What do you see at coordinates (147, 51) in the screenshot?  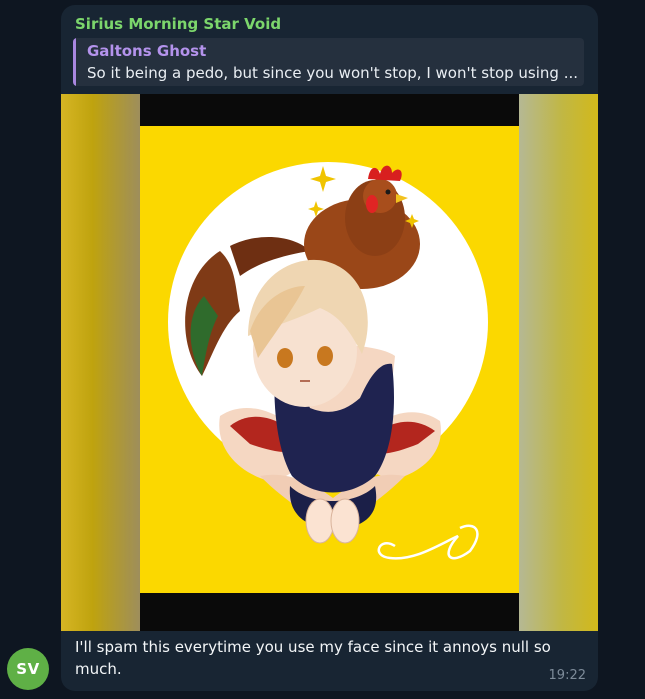 I see `reply-author: Galtons Ghost` at bounding box center [147, 51].